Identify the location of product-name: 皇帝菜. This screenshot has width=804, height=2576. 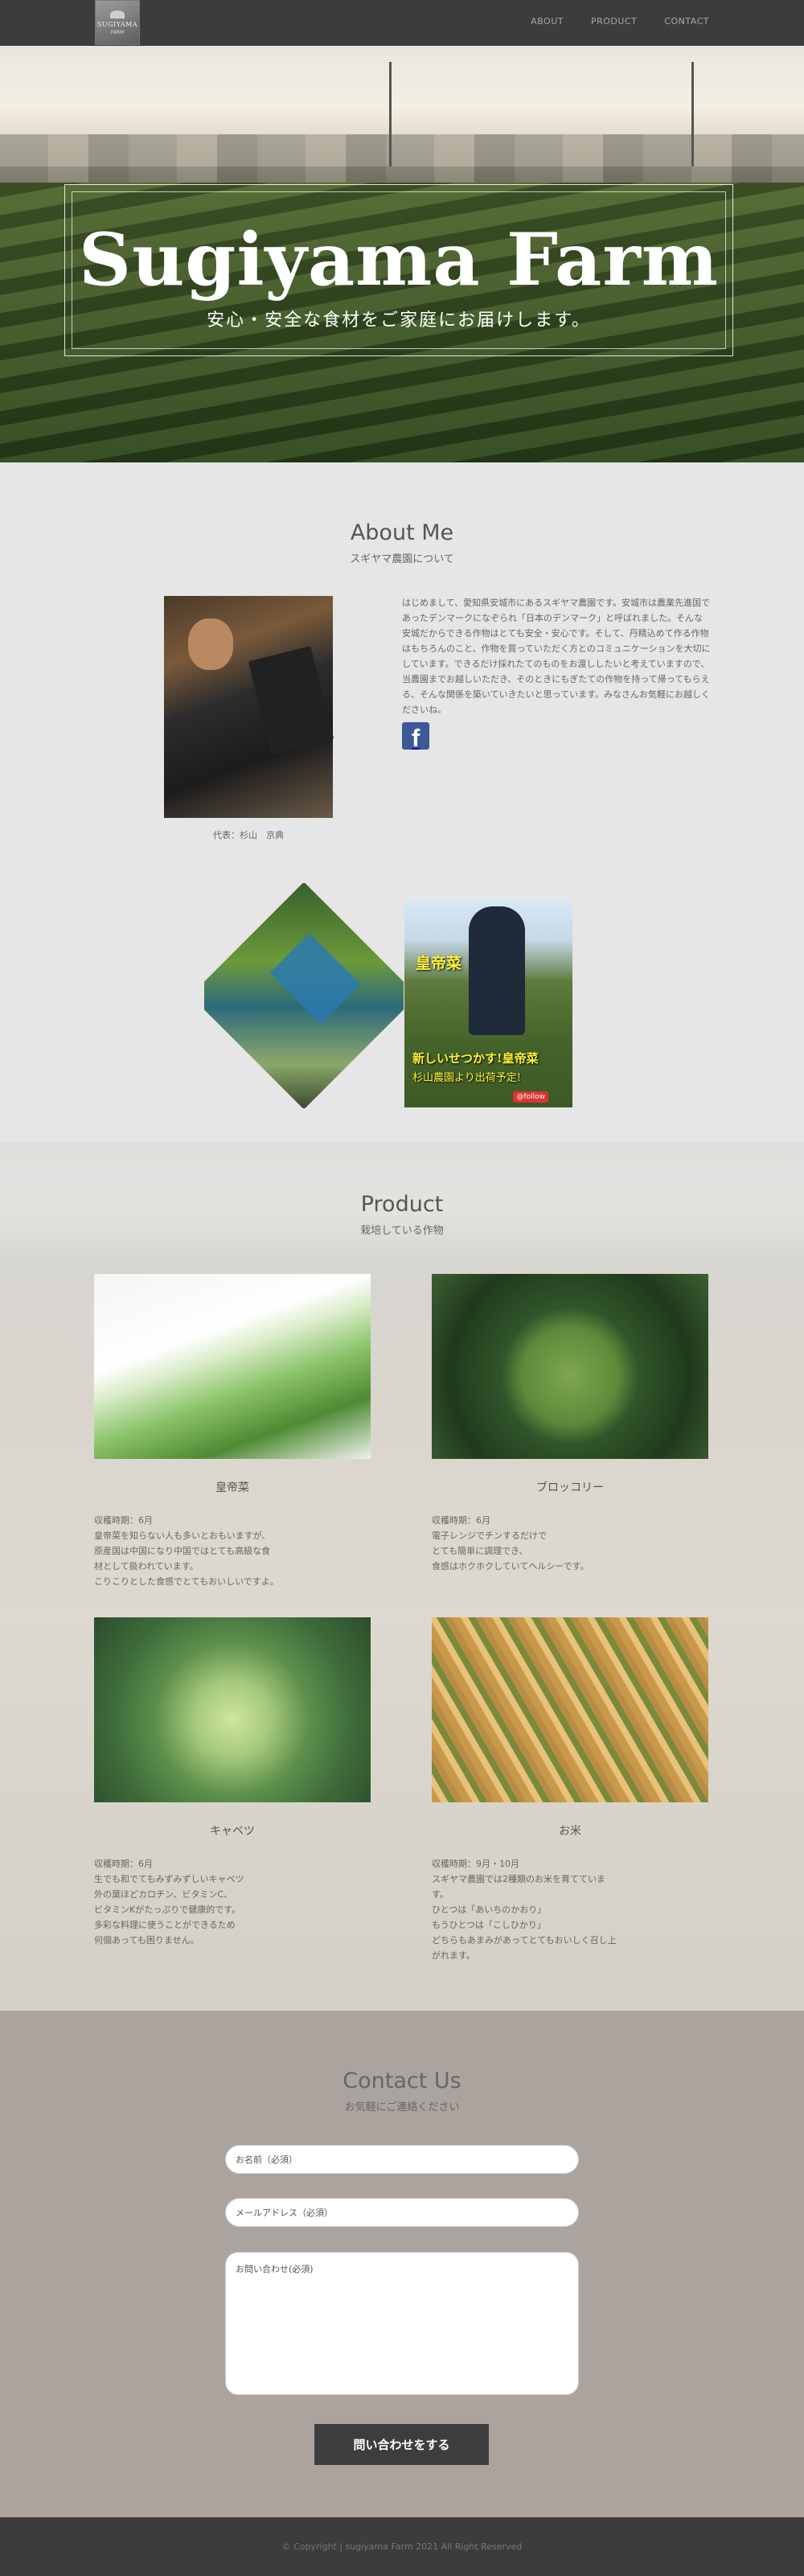
(232, 1487).